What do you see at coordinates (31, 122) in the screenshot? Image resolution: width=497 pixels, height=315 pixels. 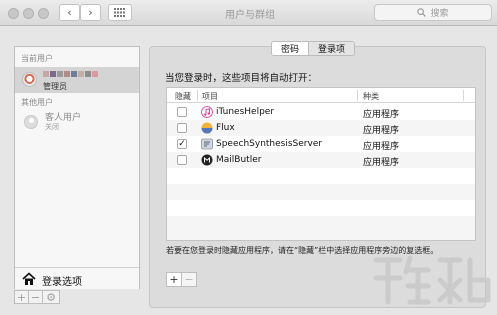 I see `guest-avatar` at bounding box center [31, 122].